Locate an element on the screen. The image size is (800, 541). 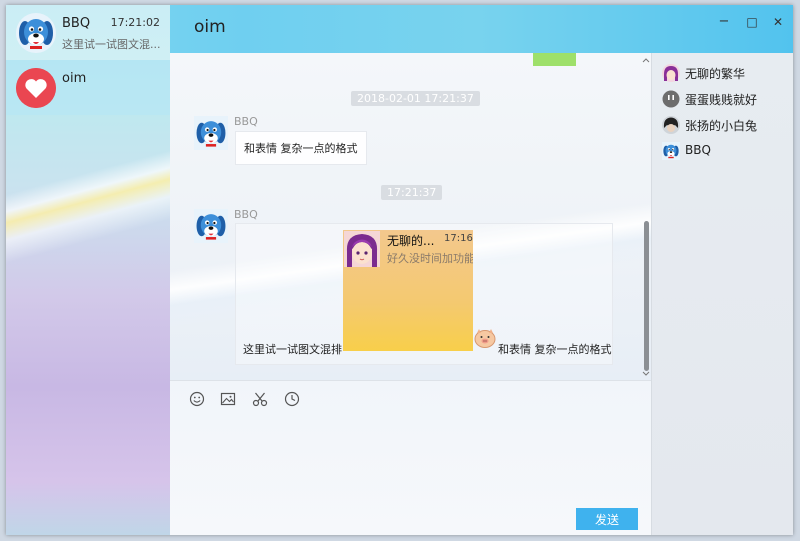
heart-icon is located at coordinates (36, 88).